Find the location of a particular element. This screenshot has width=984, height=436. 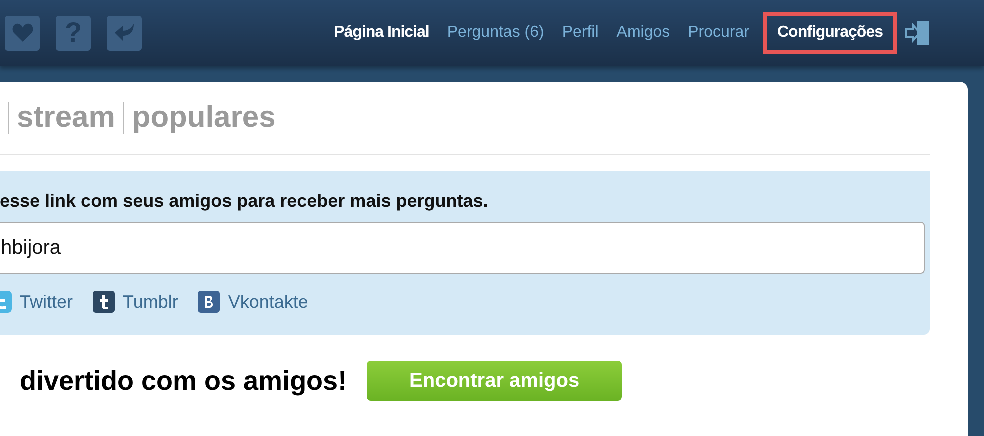

reply-button is located at coordinates (124, 33).